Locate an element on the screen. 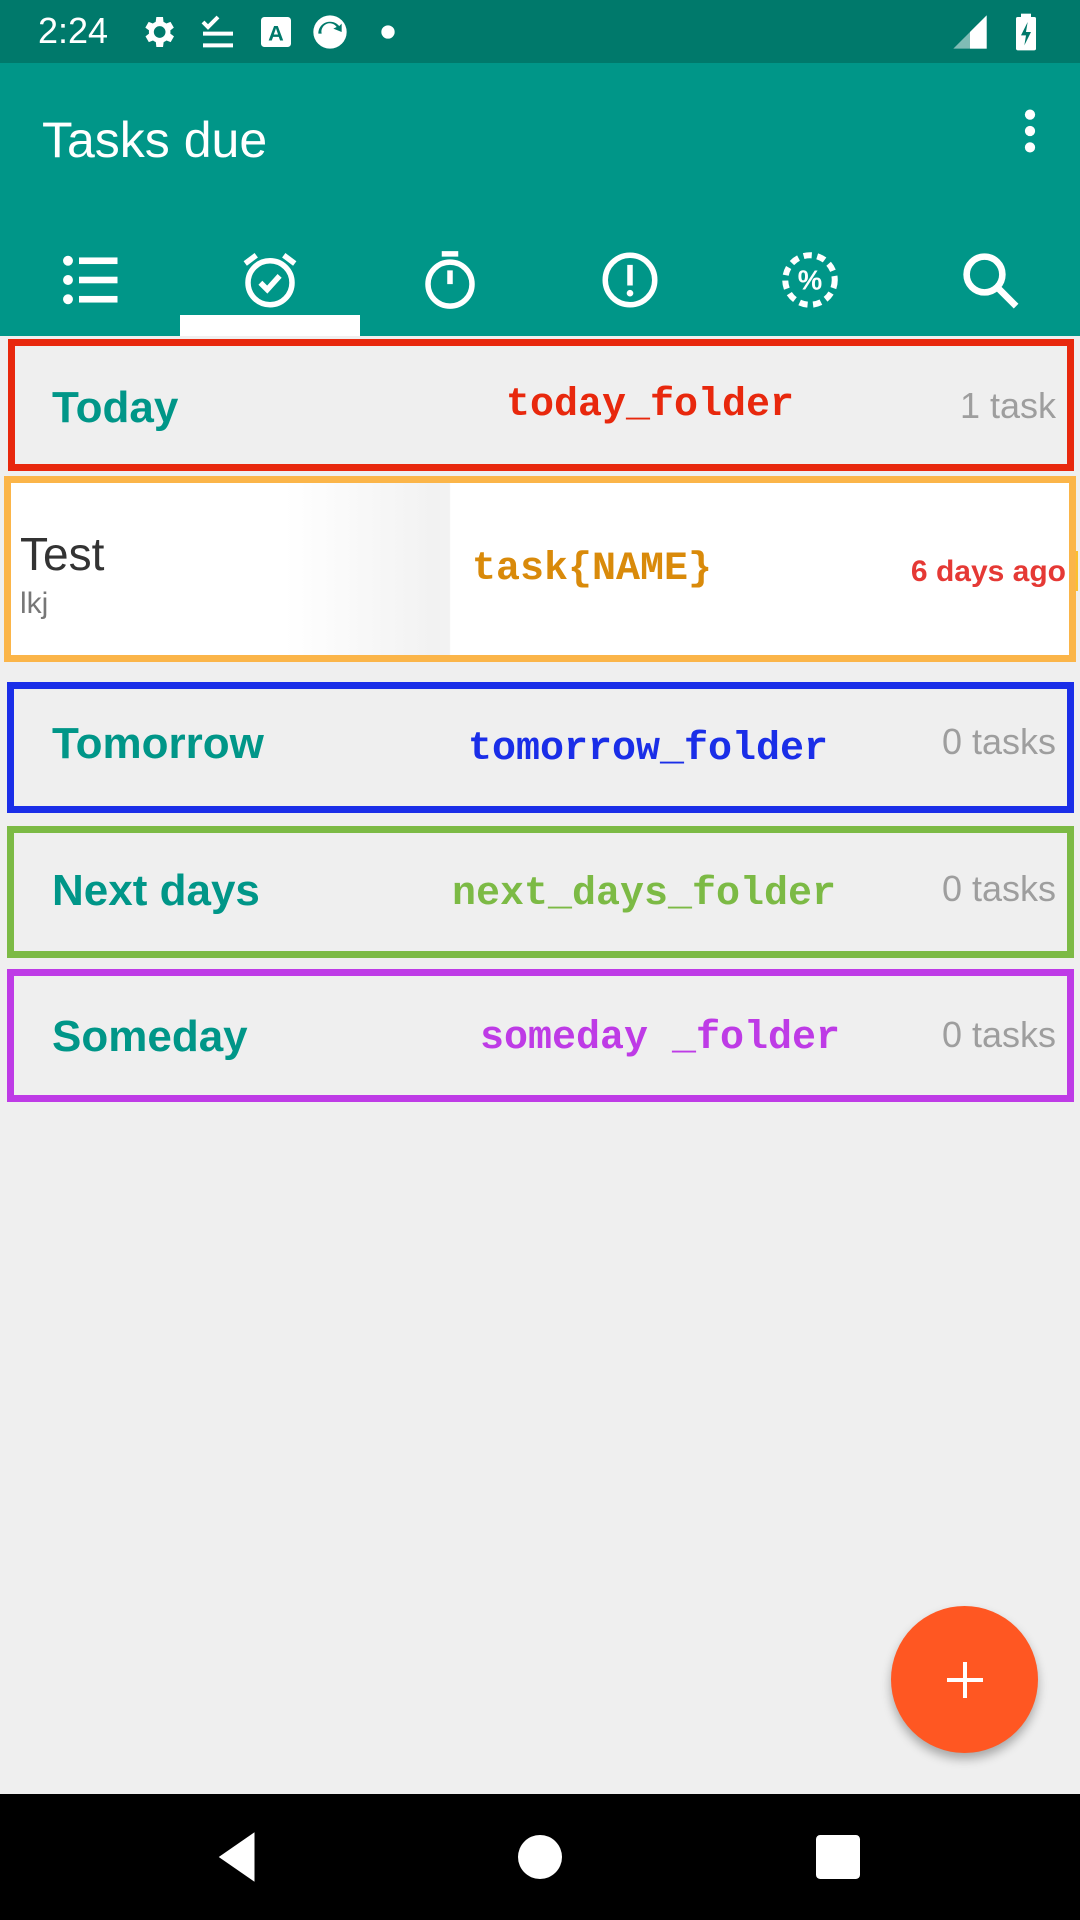  tab-timer is located at coordinates (450, 279).